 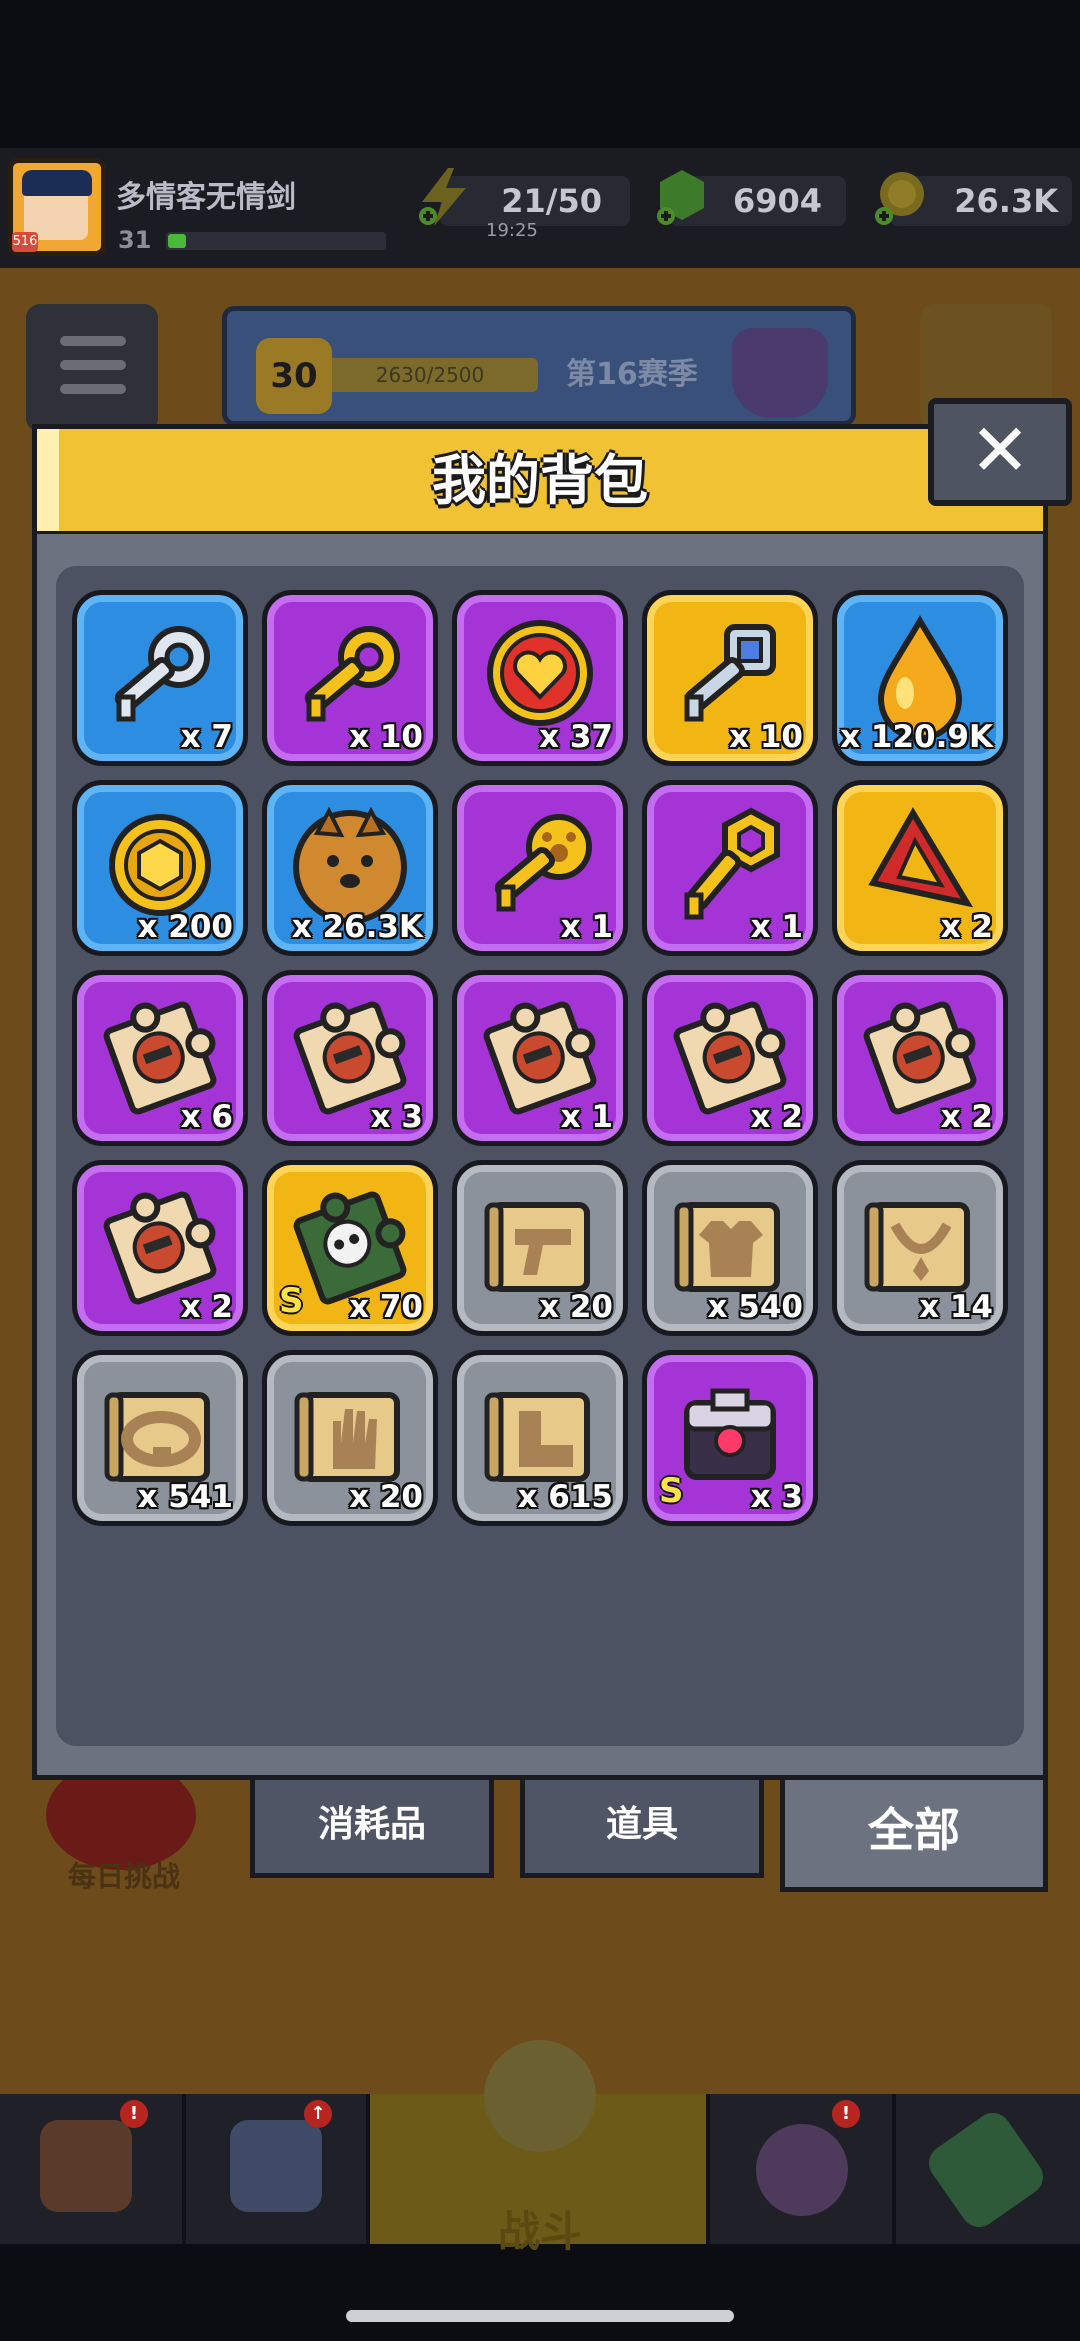 What do you see at coordinates (206, 1117) in the screenshot?
I see `item-quantity: x 6` at bounding box center [206, 1117].